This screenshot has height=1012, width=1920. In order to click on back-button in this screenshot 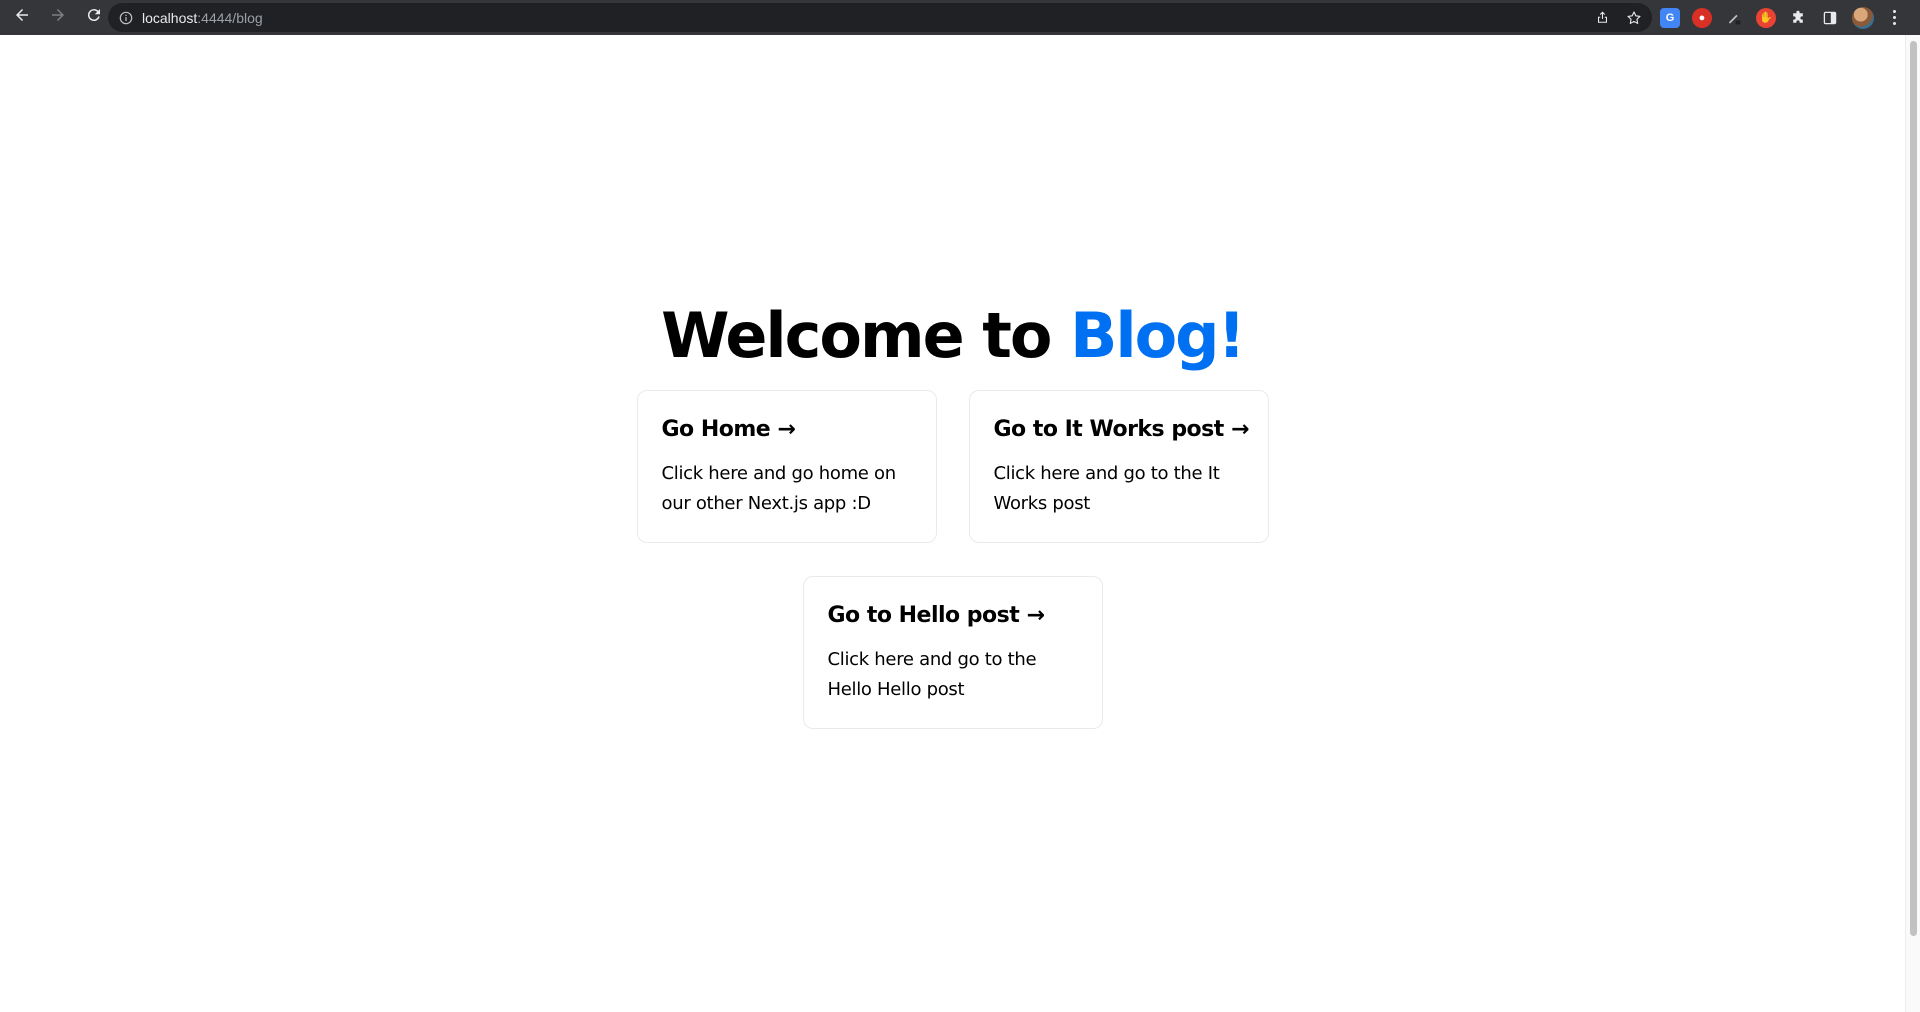, I will do `click(22, 18)`.